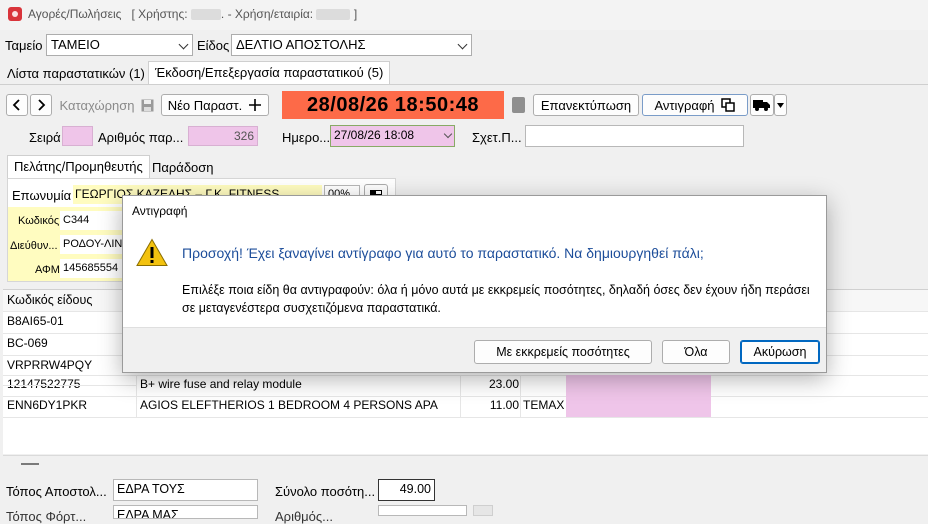 This screenshot has width=928, height=524. I want to click on delivery-truck-button, so click(762, 105).